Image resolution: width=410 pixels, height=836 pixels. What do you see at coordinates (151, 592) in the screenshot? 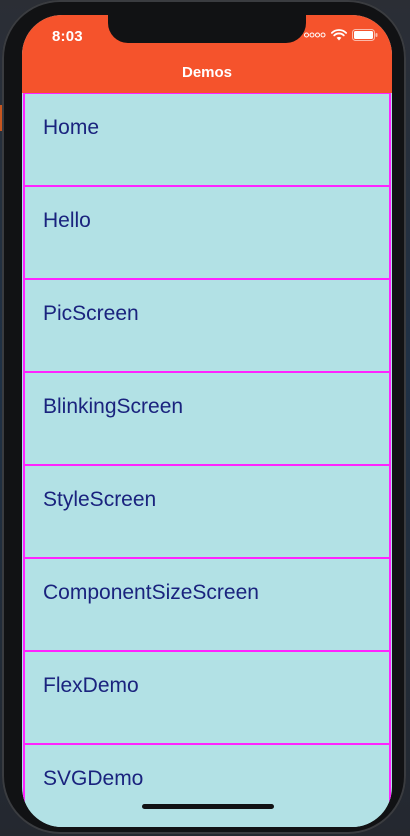
I see `list-item-label: ComponentSizeScreen` at bounding box center [151, 592].